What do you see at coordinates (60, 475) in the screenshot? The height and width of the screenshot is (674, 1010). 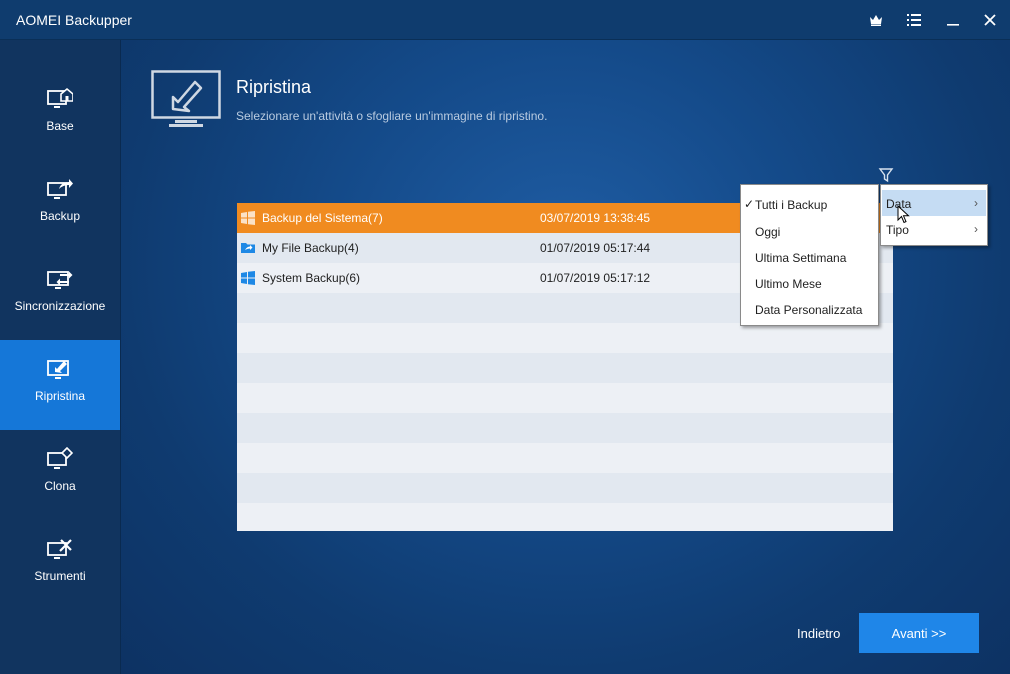 I see `sidebar-item-clona: Clona` at bounding box center [60, 475].